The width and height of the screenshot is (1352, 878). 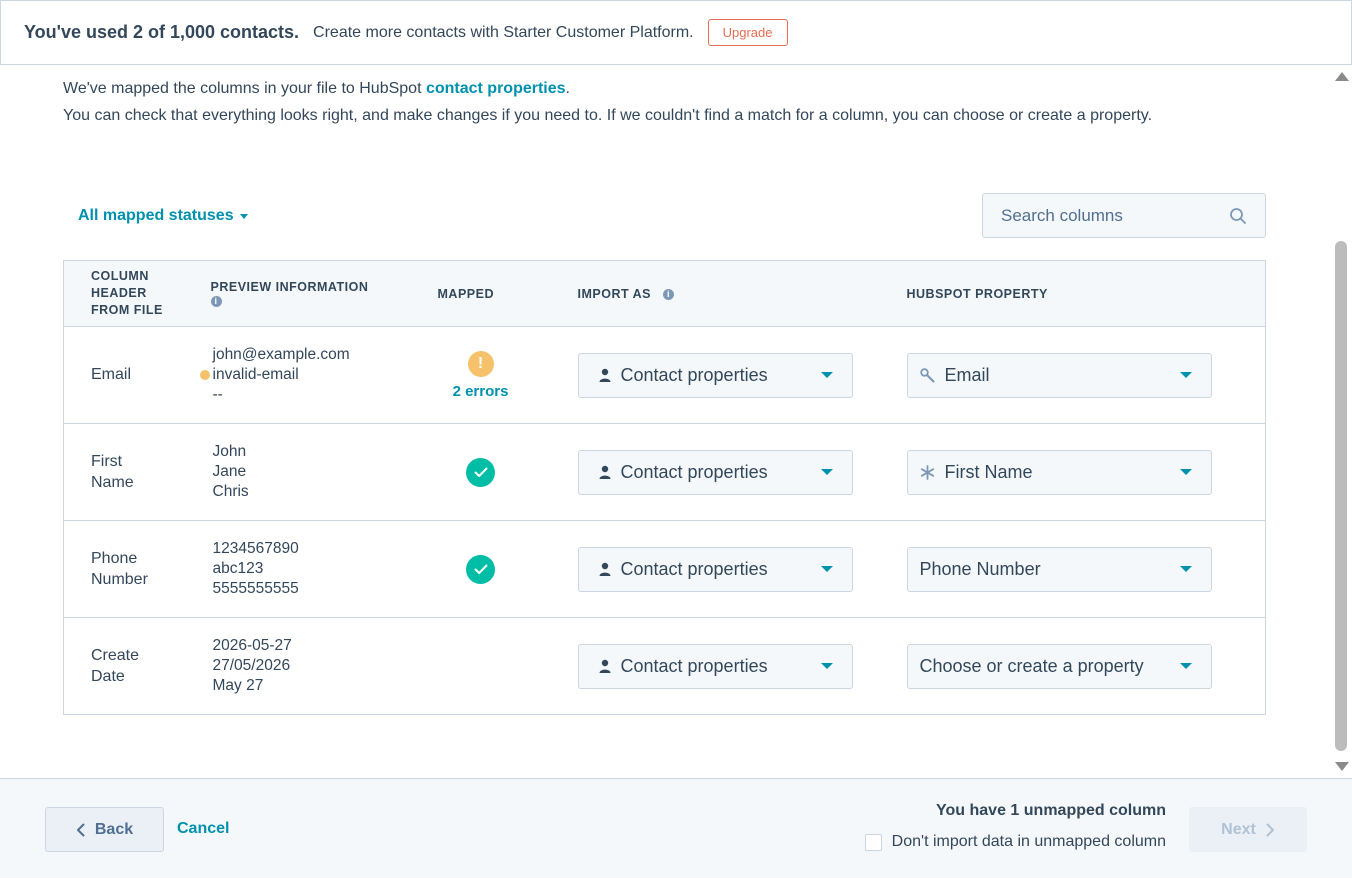 I want to click on mapped-status-cell: ! 2 errors, so click(x=507, y=375).